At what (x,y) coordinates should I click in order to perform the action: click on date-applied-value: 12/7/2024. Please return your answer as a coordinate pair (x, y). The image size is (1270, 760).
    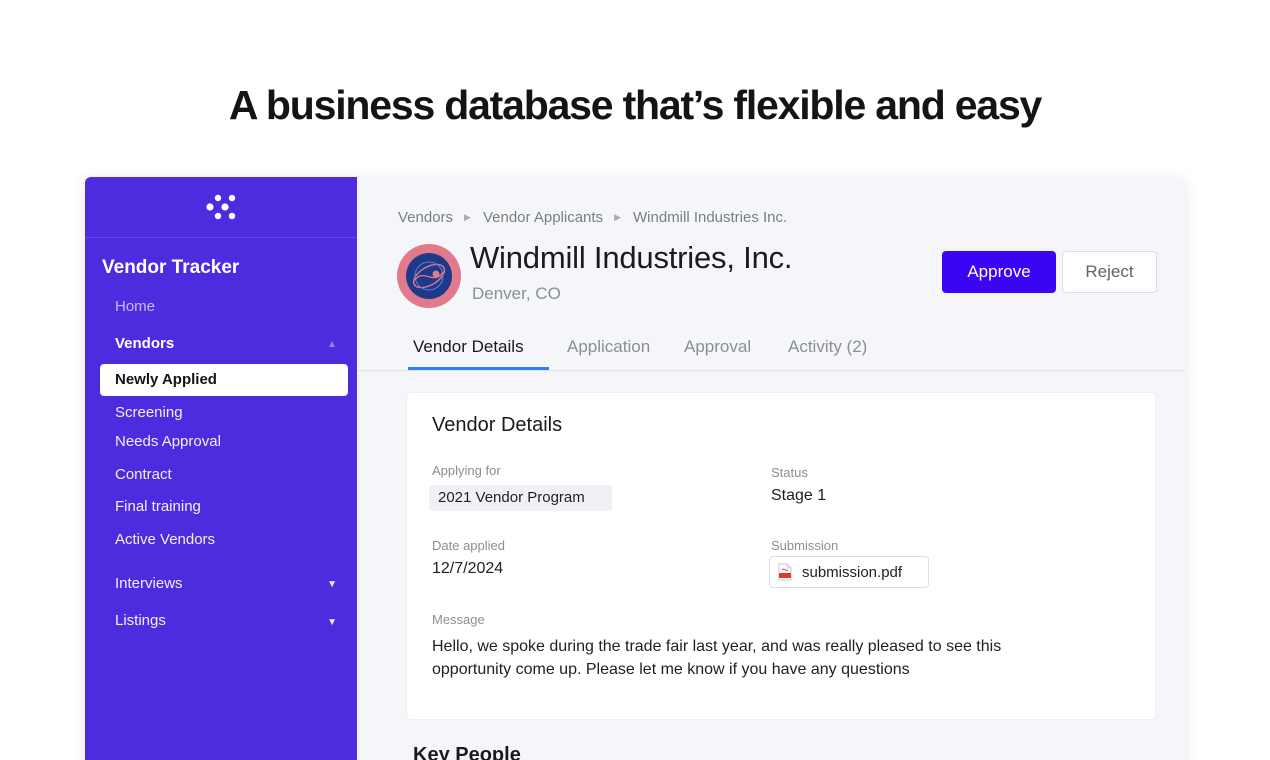
    Looking at the image, I should click on (468, 568).